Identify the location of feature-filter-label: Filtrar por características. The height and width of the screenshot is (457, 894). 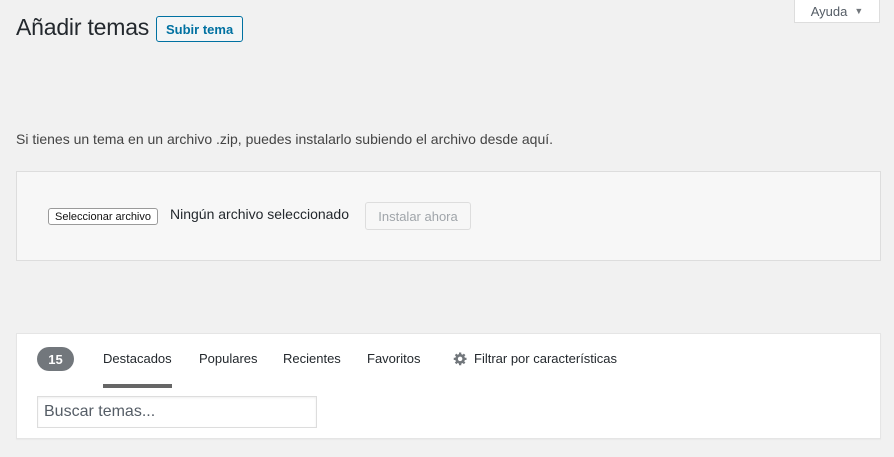
(546, 358).